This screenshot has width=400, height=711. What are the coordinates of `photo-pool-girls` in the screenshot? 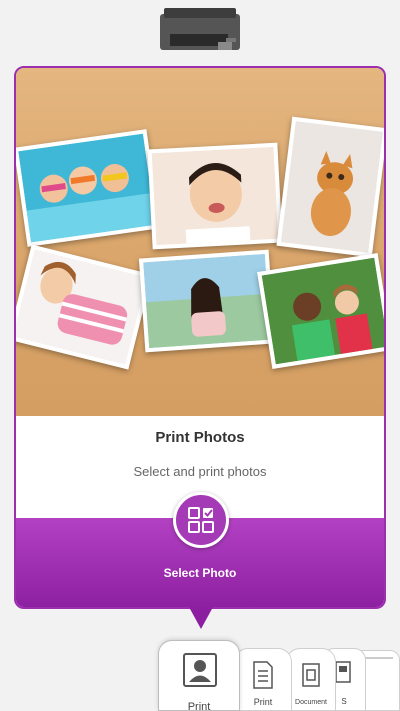 It's located at (88, 188).